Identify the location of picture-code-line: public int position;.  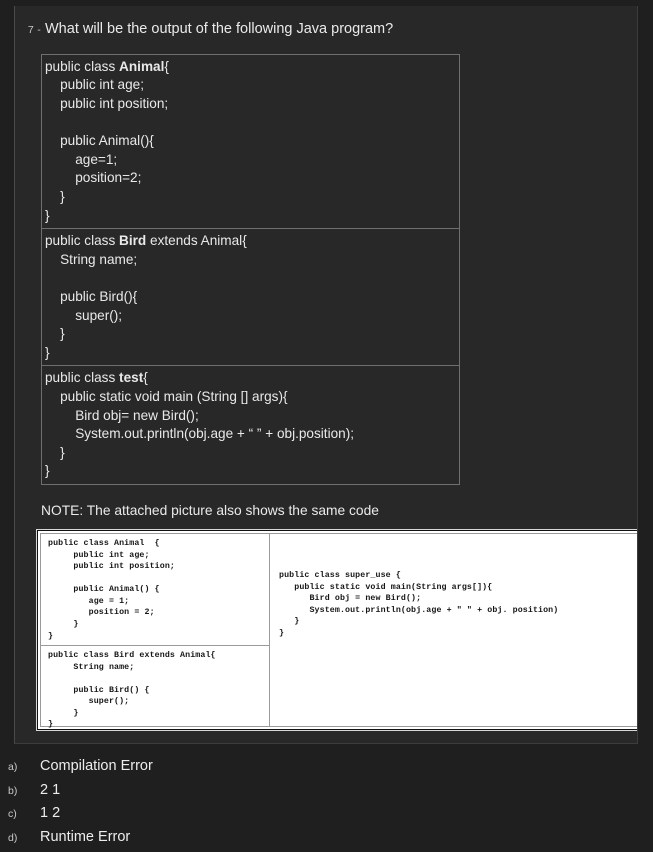
(158, 567).